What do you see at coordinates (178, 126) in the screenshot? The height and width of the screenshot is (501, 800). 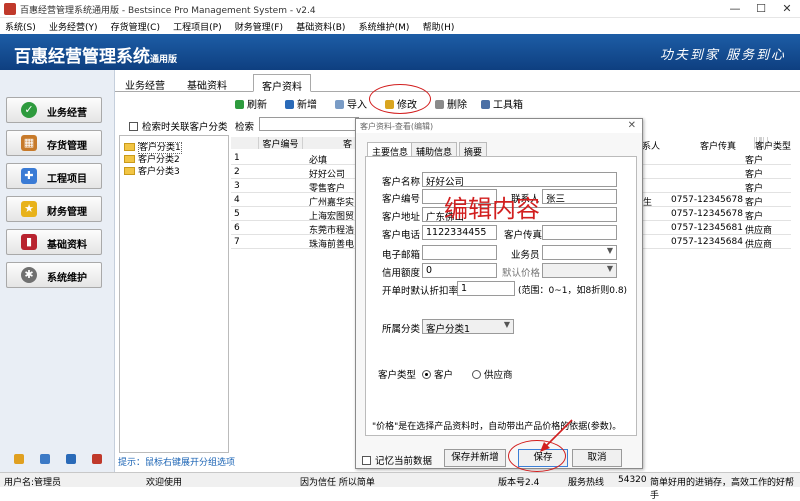 I see `related-category-checkbox: 检索时关联客户分类` at bounding box center [178, 126].